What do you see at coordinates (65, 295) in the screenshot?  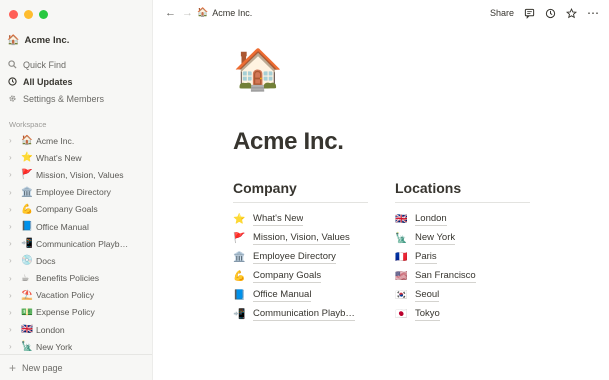 I see `sidebar-page-title: Vacation Policy` at bounding box center [65, 295].